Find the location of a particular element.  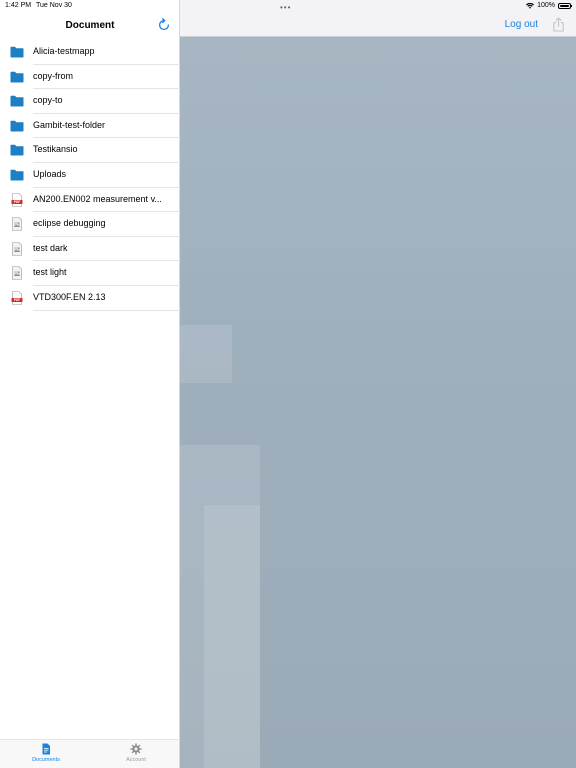

list-item-label: Uploads is located at coordinates (50, 173).